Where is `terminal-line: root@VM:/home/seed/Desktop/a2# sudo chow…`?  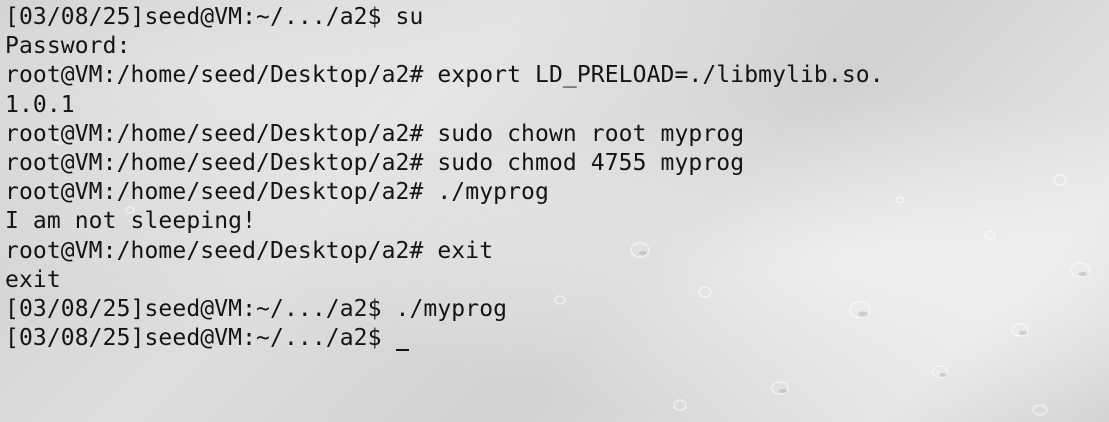
terminal-line: root@VM:/home/seed/Desktop/a2# sudo chow… is located at coordinates (375, 133).